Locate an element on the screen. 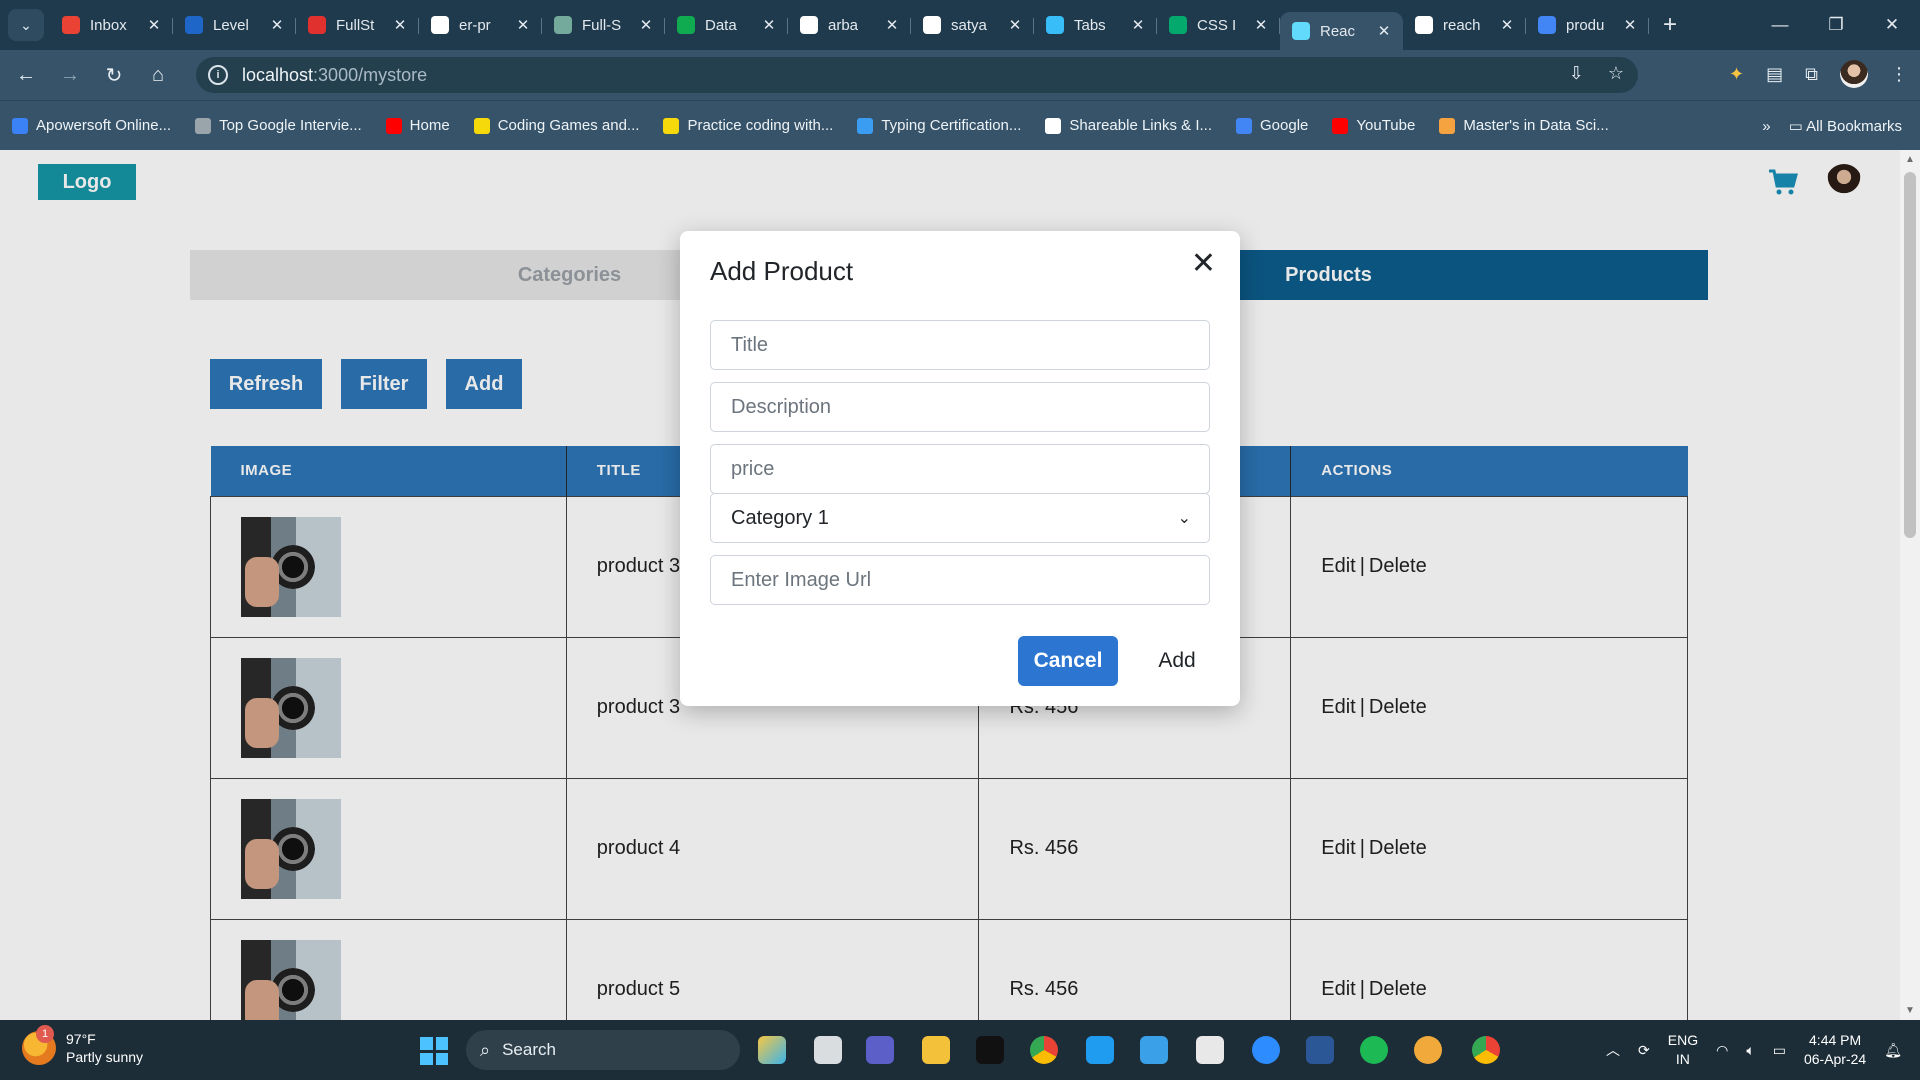 The height and width of the screenshot is (1080, 1920). browser-menu-icon: ⋮ is located at coordinates (1899, 74).